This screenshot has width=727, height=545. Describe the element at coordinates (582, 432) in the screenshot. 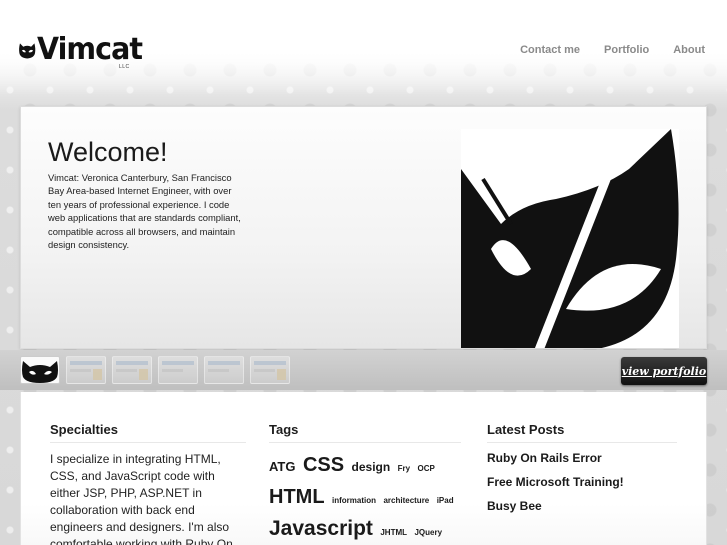

I see `latest-posts-heading: Latest Posts` at that location.